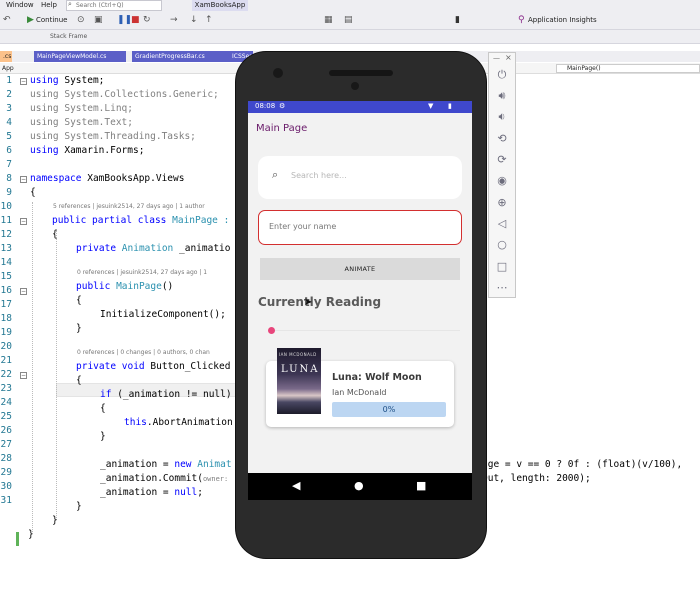 The image size is (700, 604). What do you see at coordinates (80, 56) in the screenshot?
I see `tab-mainpageviewmodel: MainPageViewModel.cs` at bounding box center [80, 56].